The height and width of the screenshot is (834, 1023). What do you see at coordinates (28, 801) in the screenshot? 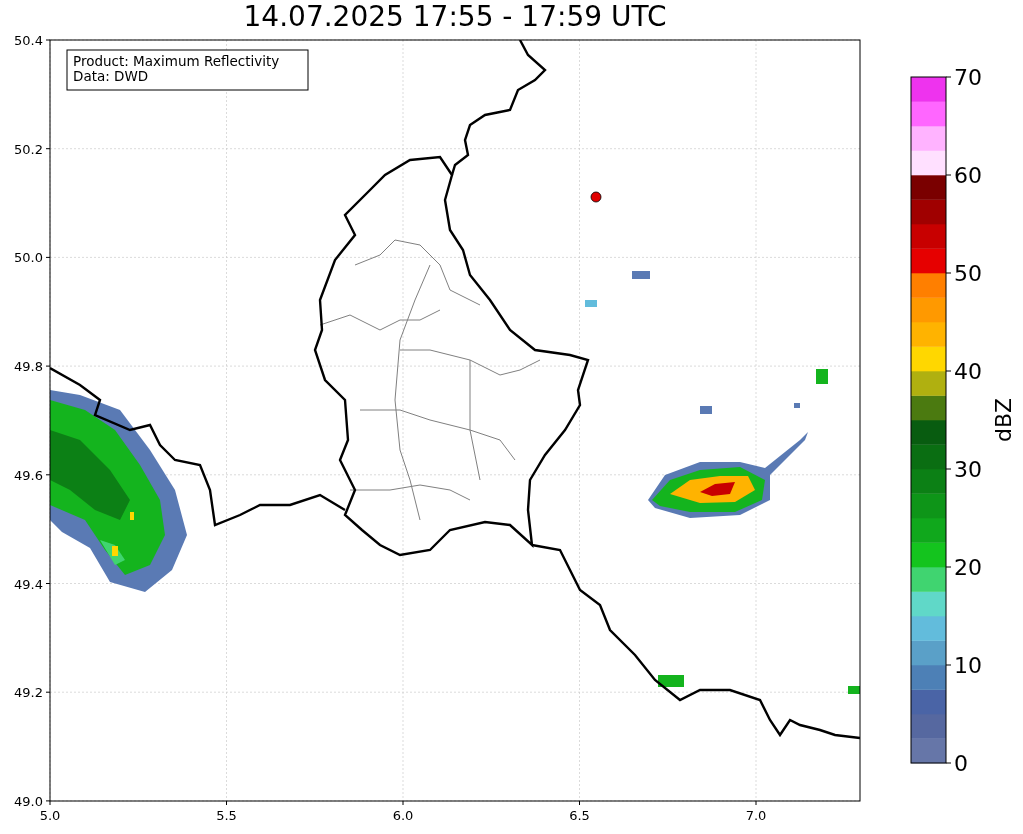
I see `y-tick-label: 49.0` at bounding box center [28, 801].